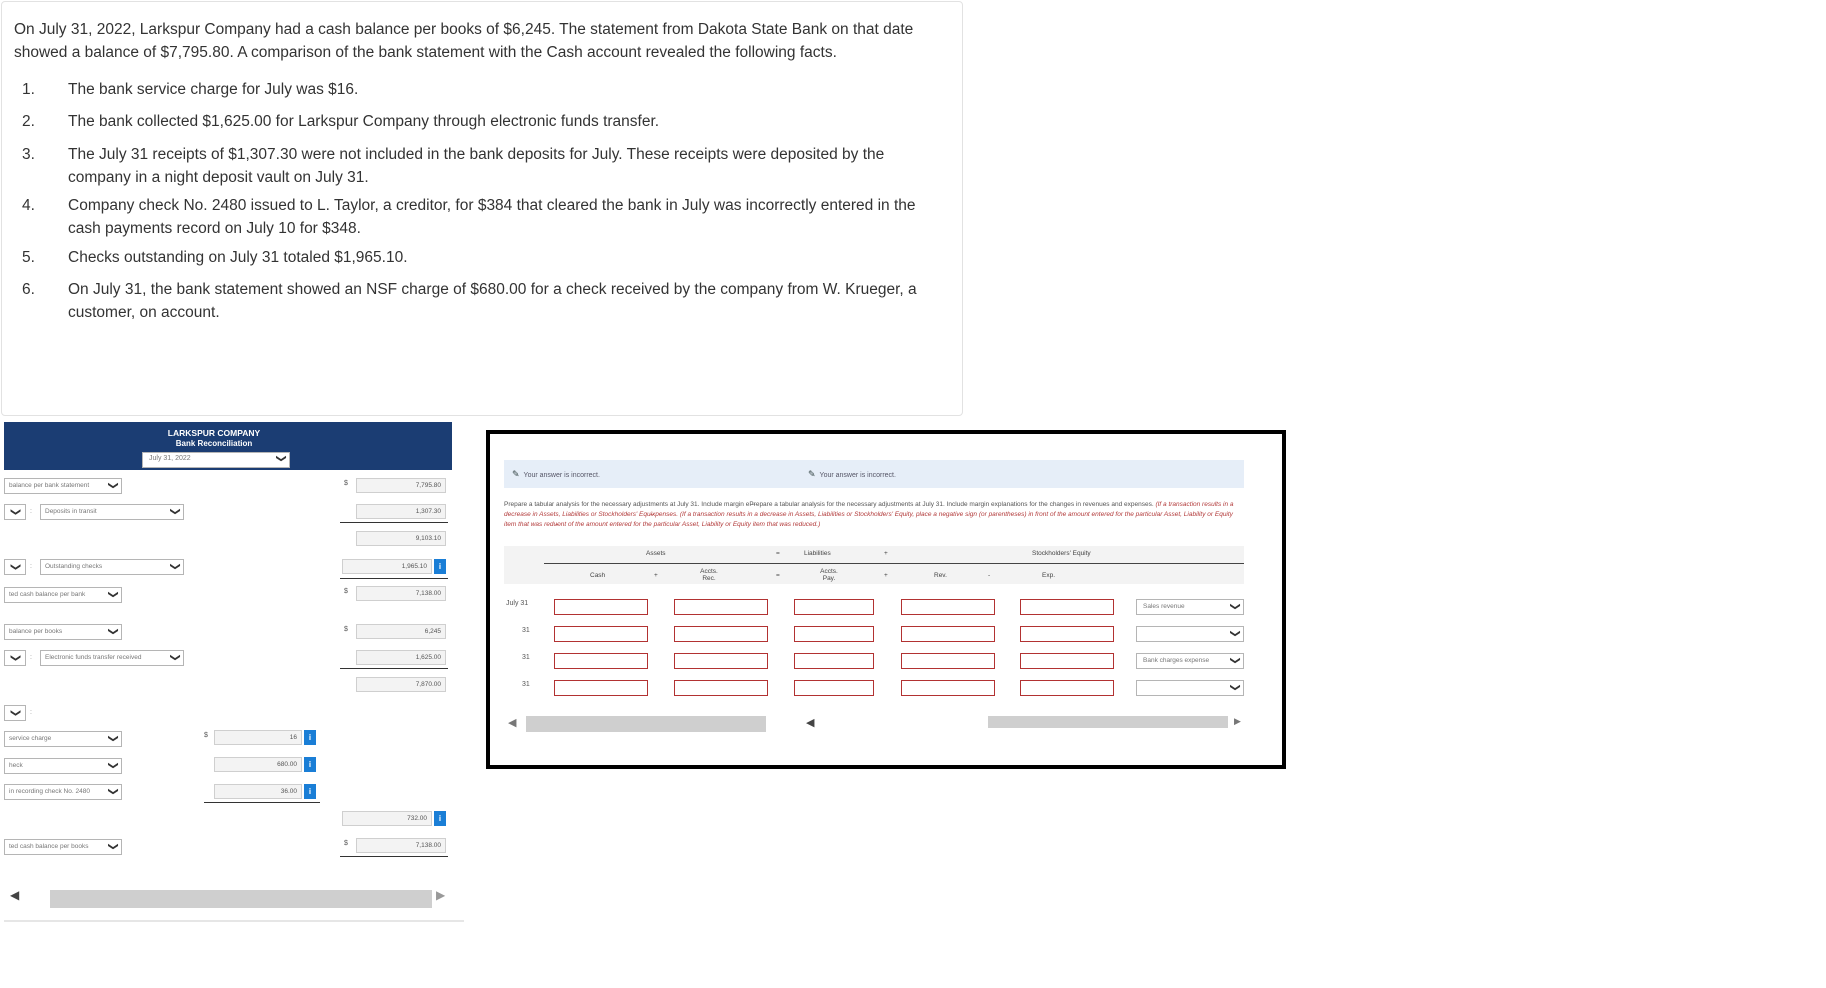  I want to click on select-label: Deposits in transit, so click(71, 511).